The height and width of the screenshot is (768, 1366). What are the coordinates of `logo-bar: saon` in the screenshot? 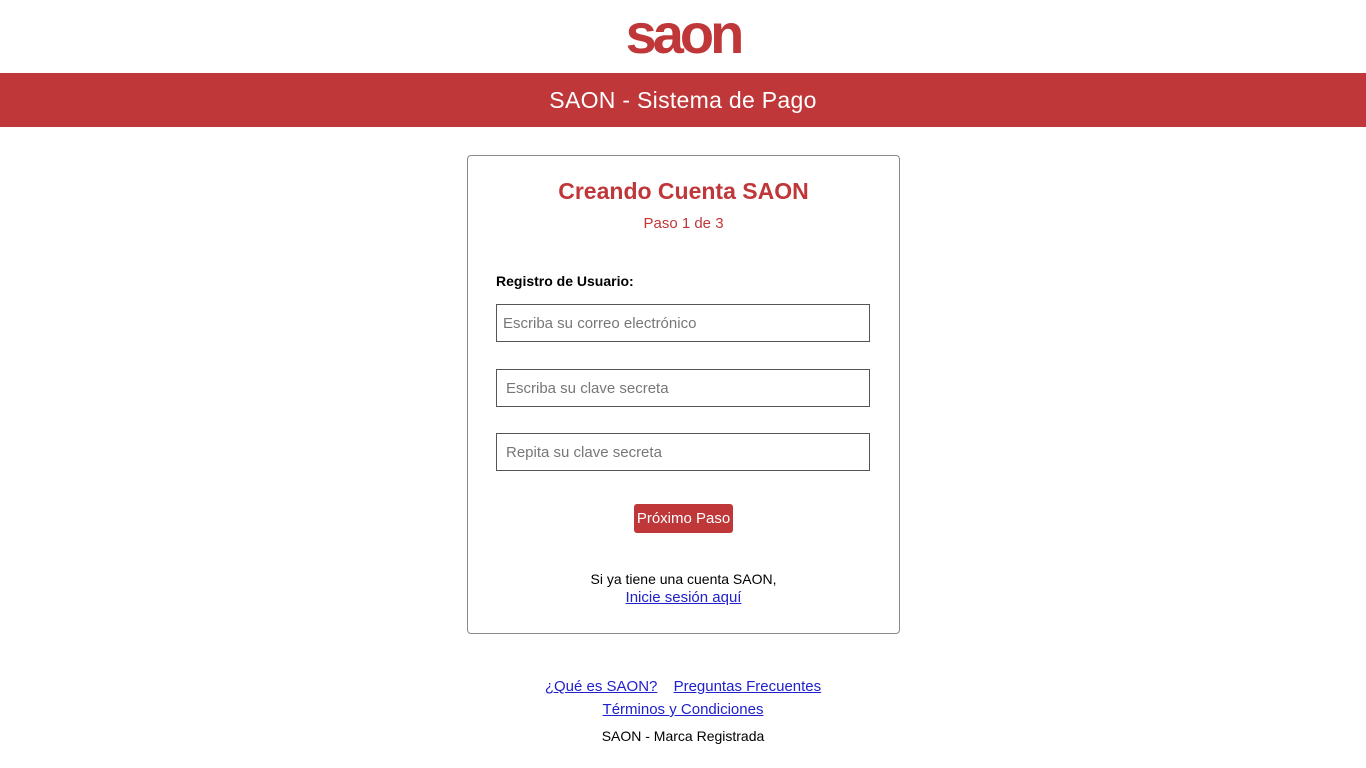 It's located at (683, 36).